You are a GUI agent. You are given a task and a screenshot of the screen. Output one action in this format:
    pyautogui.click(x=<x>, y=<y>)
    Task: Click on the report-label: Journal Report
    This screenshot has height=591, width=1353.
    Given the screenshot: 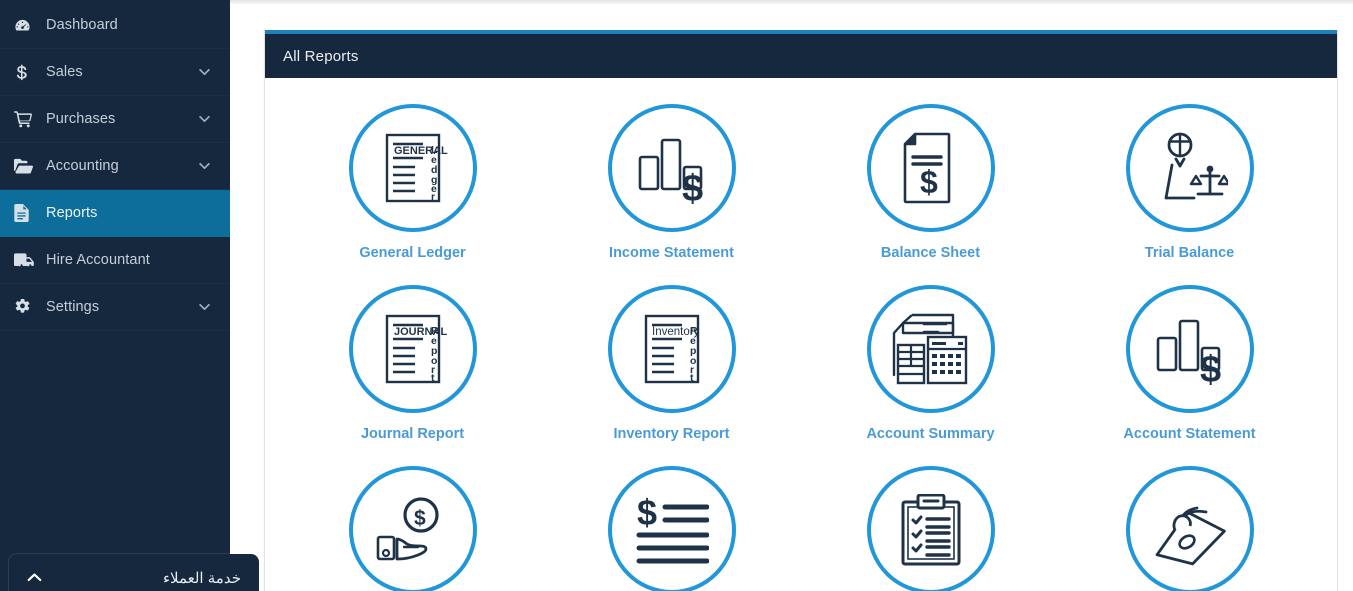 What is the action you would take?
    pyautogui.click(x=412, y=434)
    